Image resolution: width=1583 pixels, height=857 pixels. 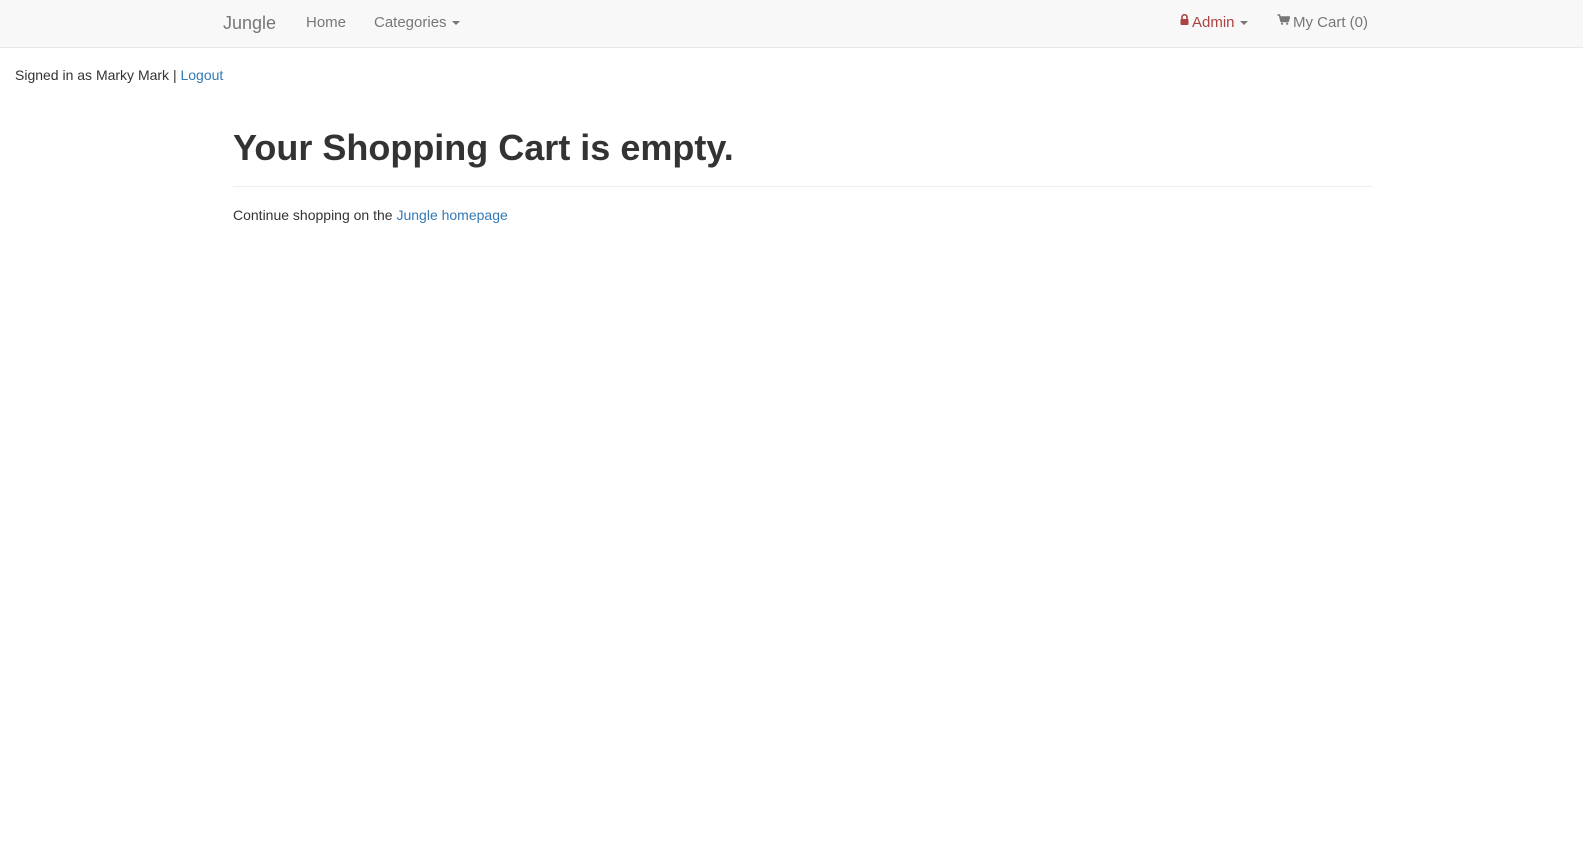 What do you see at coordinates (451, 215) in the screenshot?
I see `homepage-link: Jungle homepage` at bounding box center [451, 215].